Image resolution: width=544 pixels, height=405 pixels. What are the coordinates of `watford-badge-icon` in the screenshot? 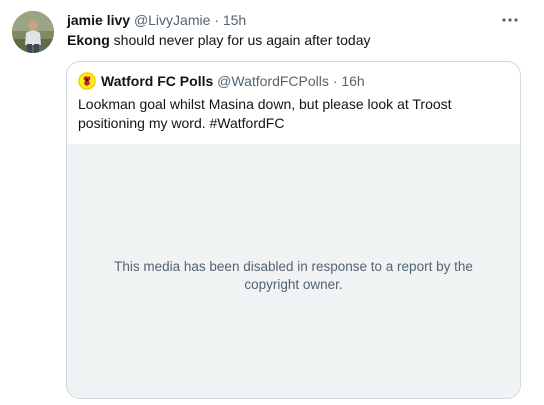 It's located at (87, 81).